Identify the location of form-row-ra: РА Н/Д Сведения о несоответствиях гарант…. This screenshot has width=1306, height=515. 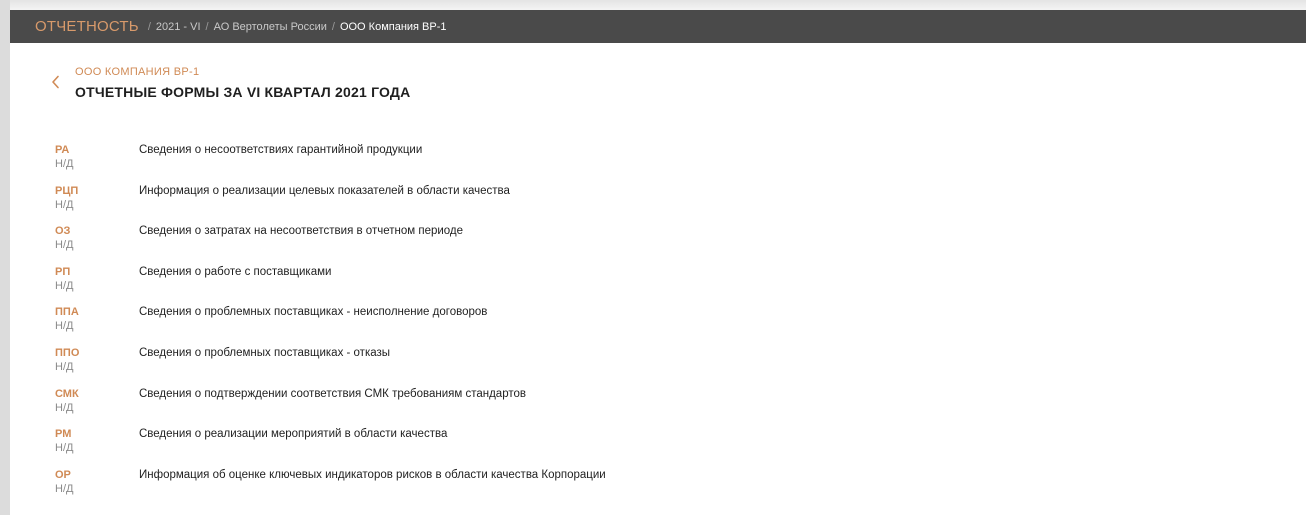
(330, 164).